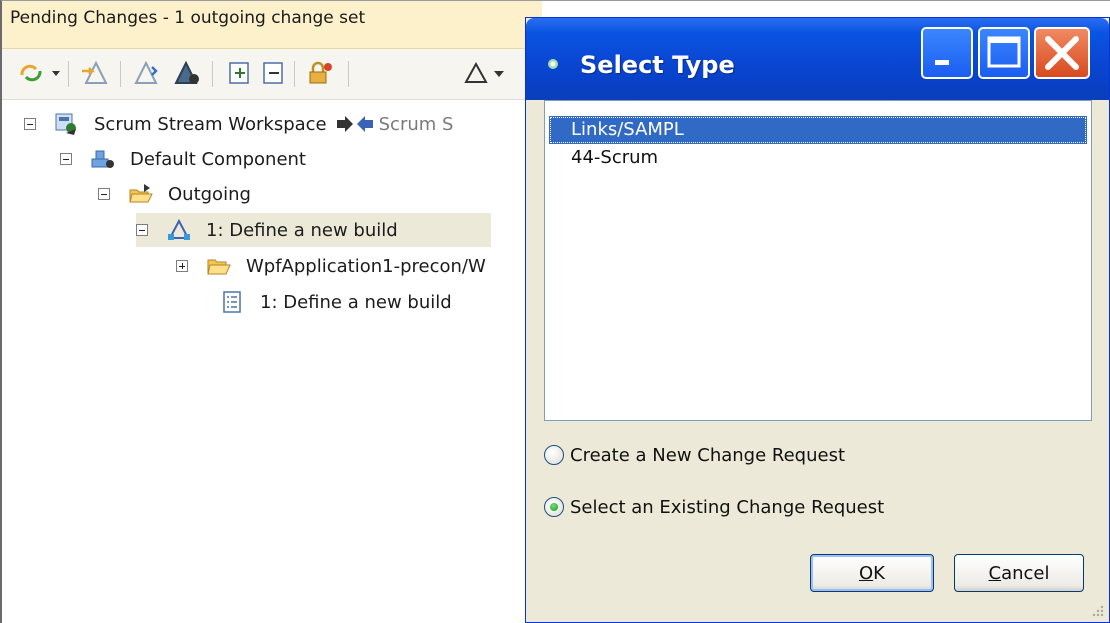 Image resolution: width=1110 pixels, height=623 pixels. I want to click on tree-row-component: Default Component, so click(183, 159).